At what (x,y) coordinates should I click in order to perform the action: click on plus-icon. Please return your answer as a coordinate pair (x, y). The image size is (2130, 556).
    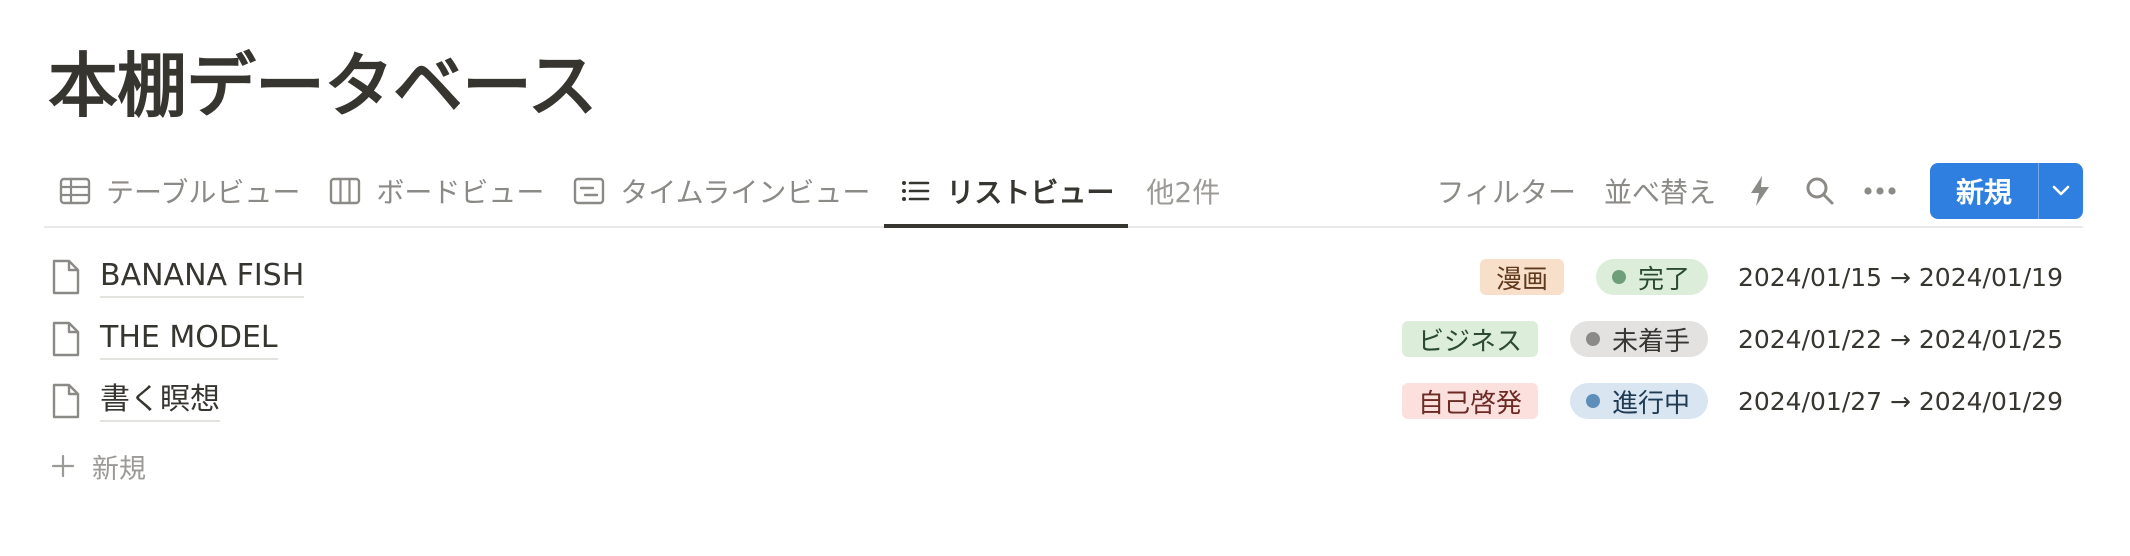
    Looking at the image, I should click on (63, 466).